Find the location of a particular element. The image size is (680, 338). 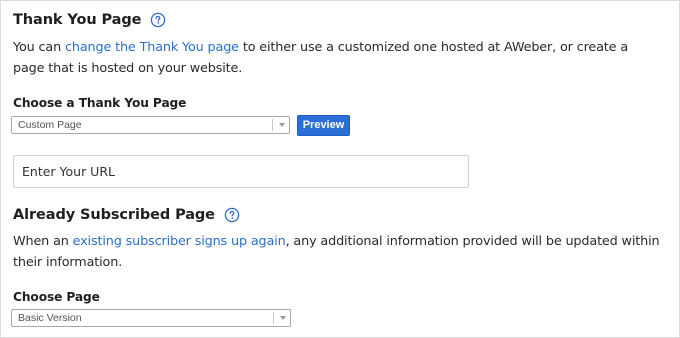

url-input-placeholder: Enter Your URL is located at coordinates (68, 171).